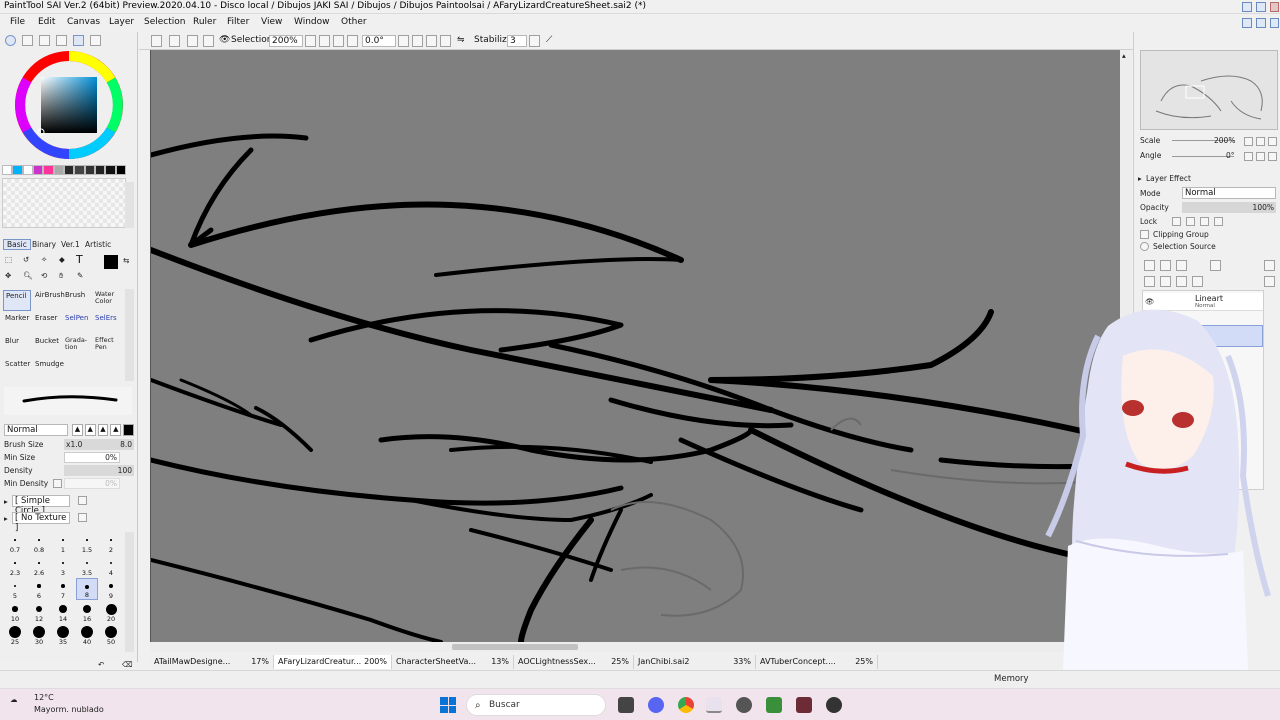  I want to click on brush-size-preset: 3, so click(63, 566).